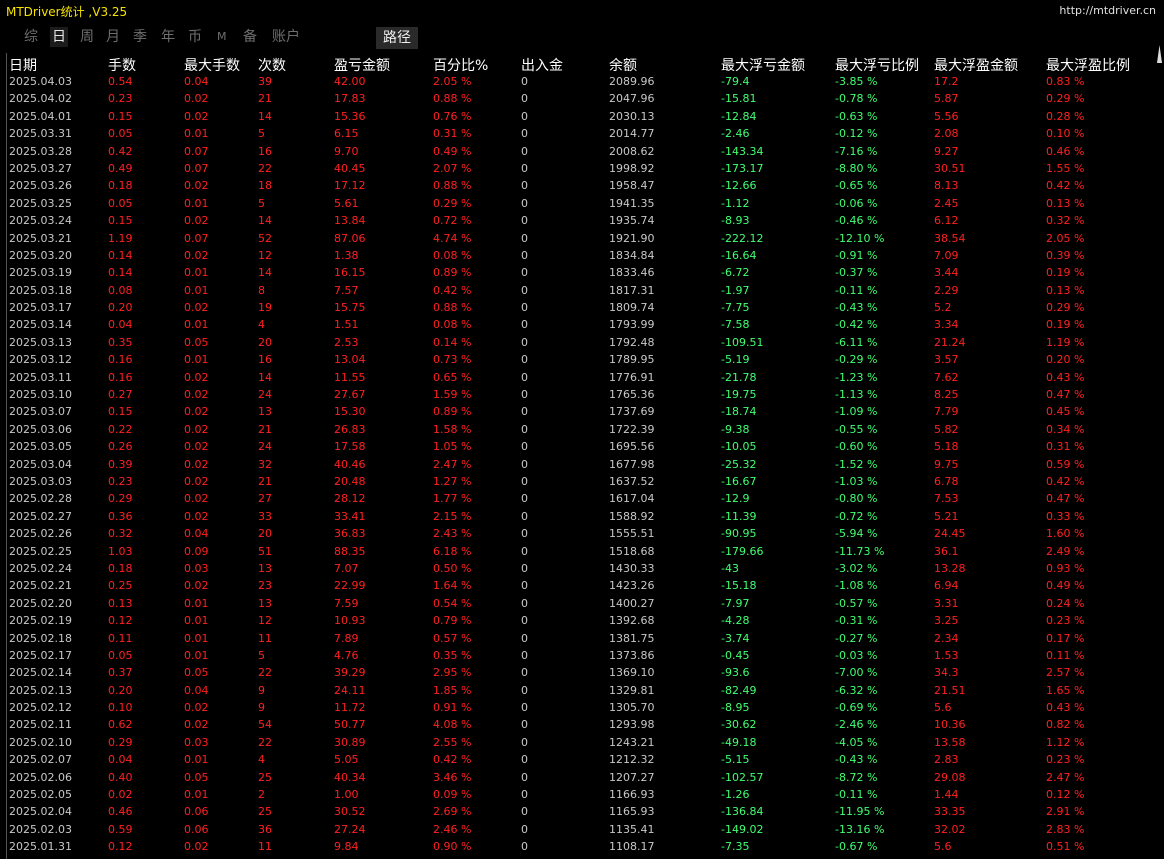 The height and width of the screenshot is (859, 1164). I want to click on table-cell: 0.12, so click(120, 621).